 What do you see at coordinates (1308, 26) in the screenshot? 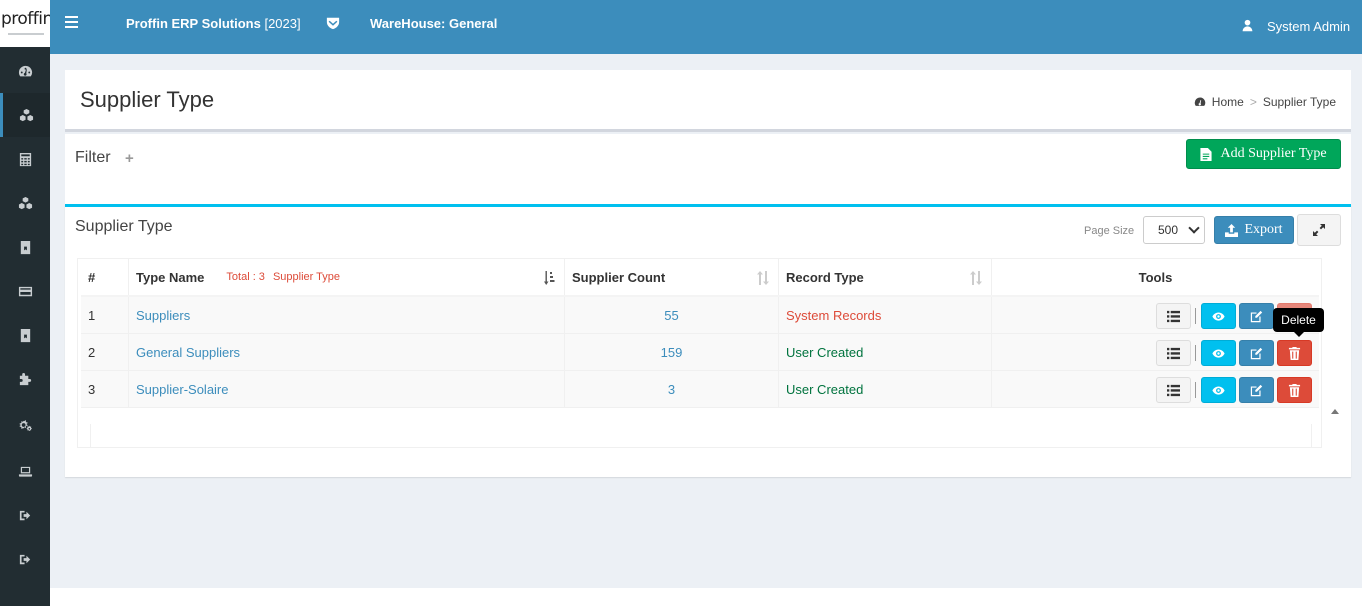
I see `user-menu: System Admin` at bounding box center [1308, 26].